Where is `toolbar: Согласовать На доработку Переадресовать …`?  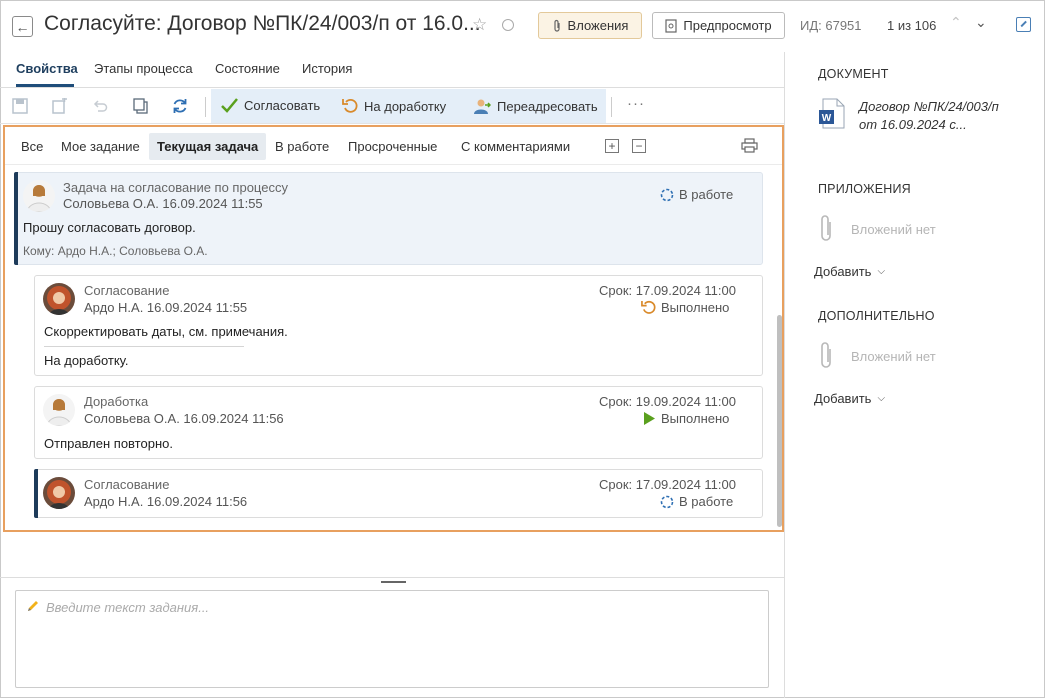
toolbar: Согласовать На доработку Переадресовать … is located at coordinates (392, 106).